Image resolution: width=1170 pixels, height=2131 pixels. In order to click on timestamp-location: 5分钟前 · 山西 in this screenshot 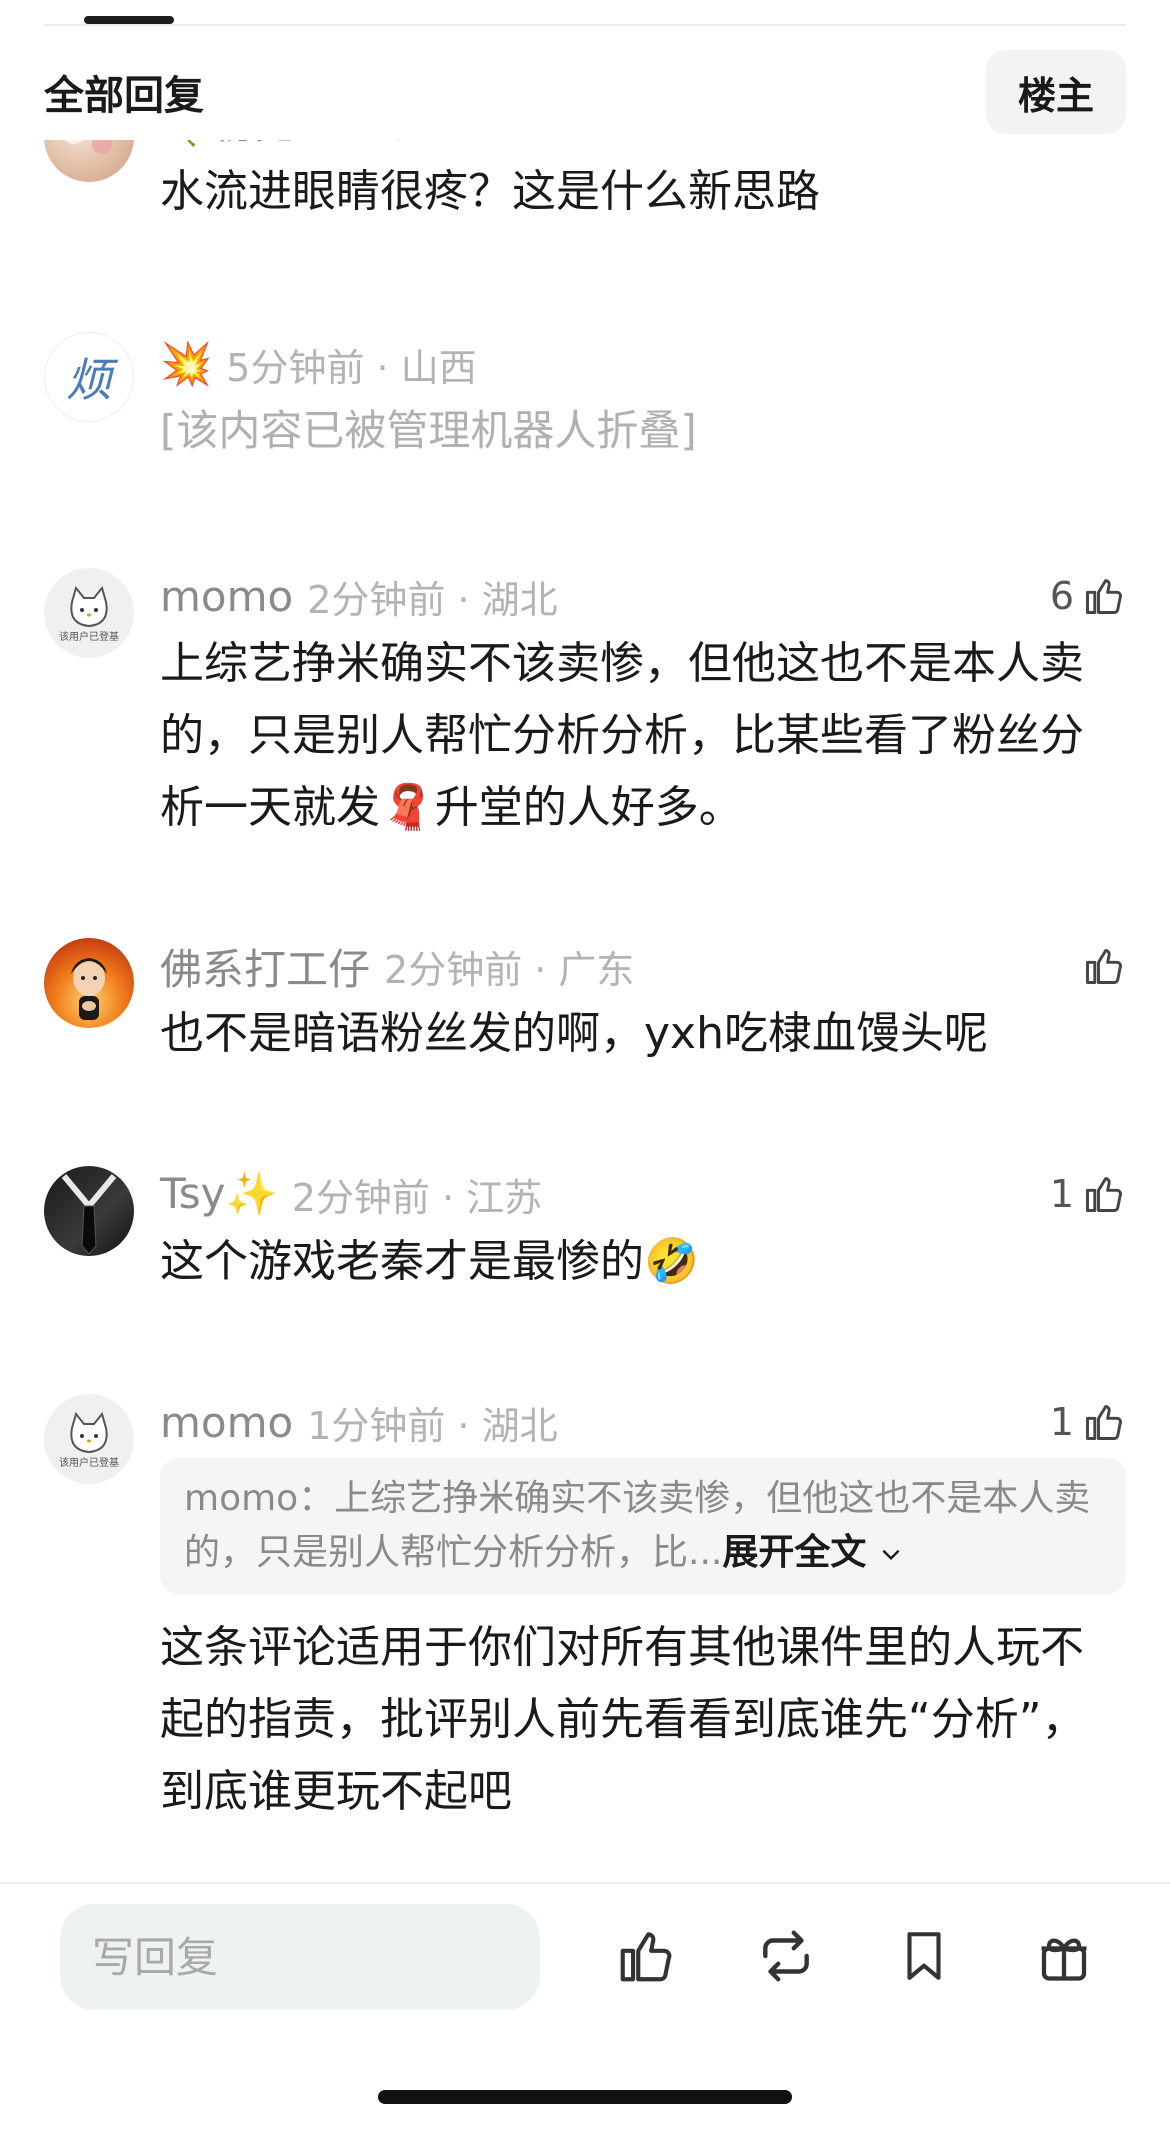, I will do `click(351, 367)`.